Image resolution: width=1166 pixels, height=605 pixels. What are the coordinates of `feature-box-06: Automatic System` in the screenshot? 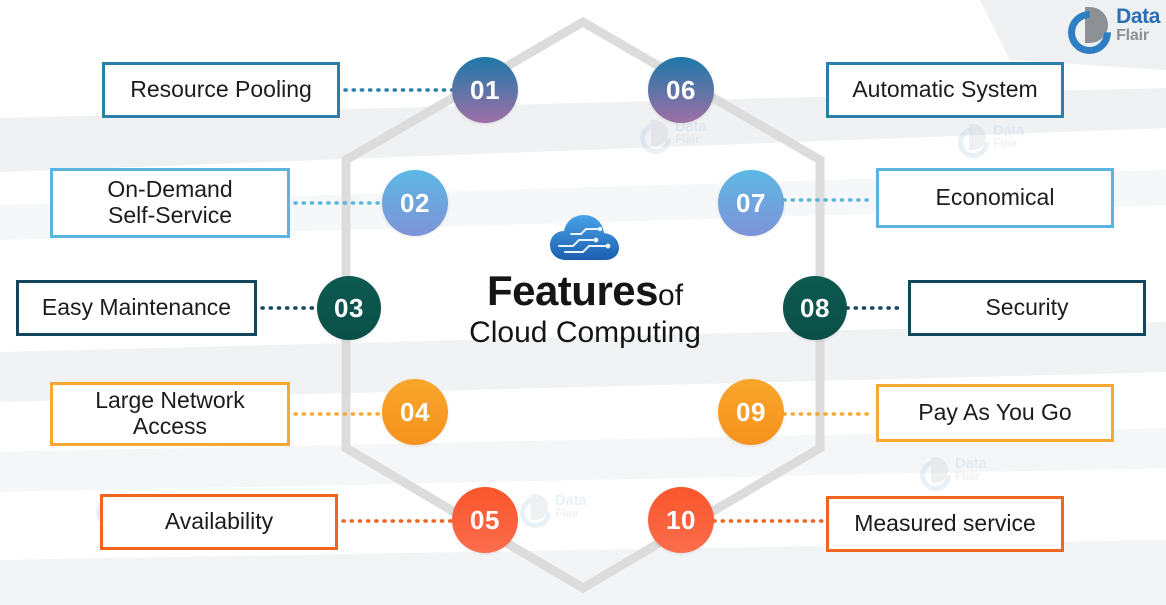 It's located at (945, 90).